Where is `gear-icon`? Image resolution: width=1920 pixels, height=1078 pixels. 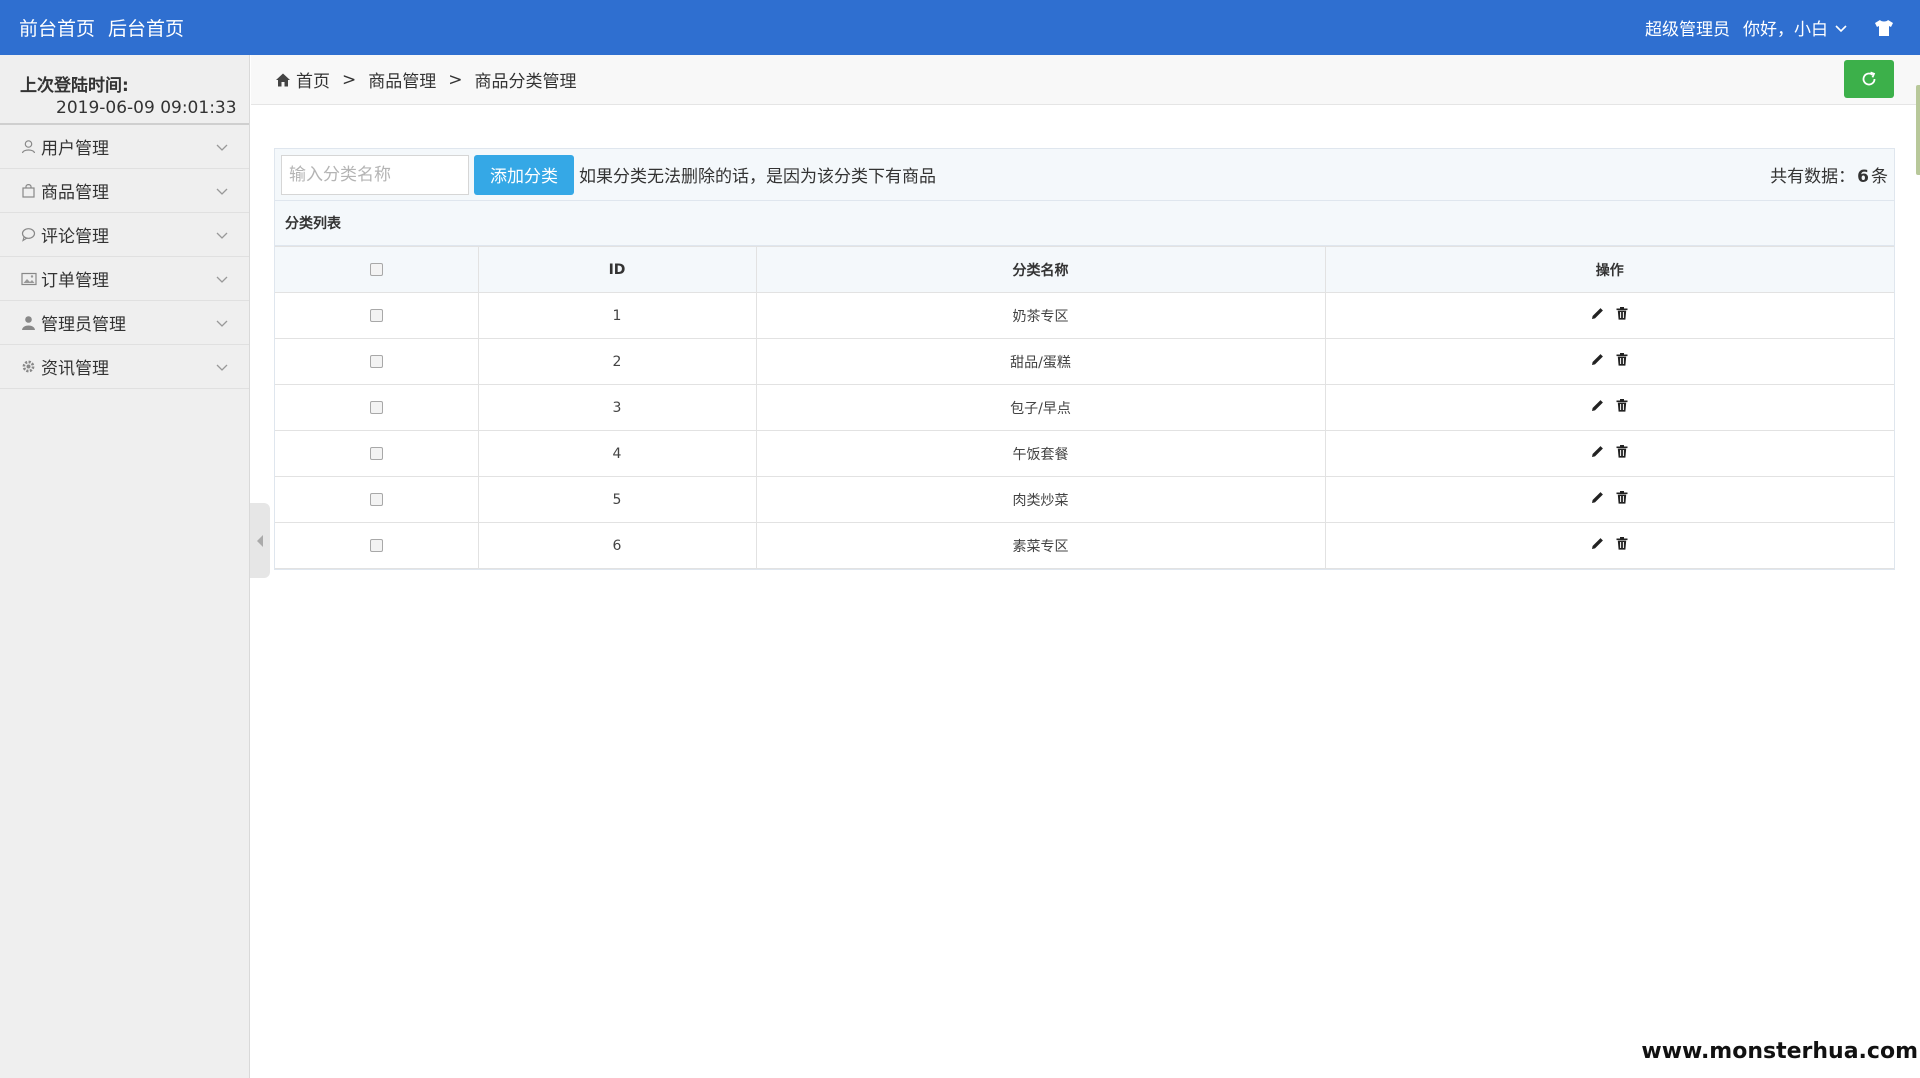
gear-icon is located at coordinates (28, 366).